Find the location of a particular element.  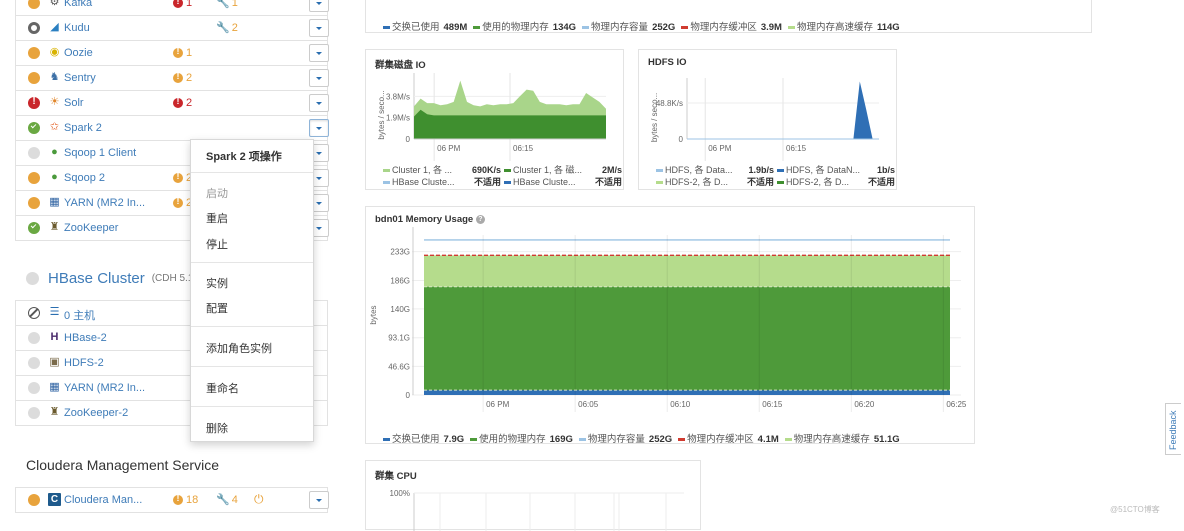

sqoop-icon: ● is located at coordinates (54, 152).